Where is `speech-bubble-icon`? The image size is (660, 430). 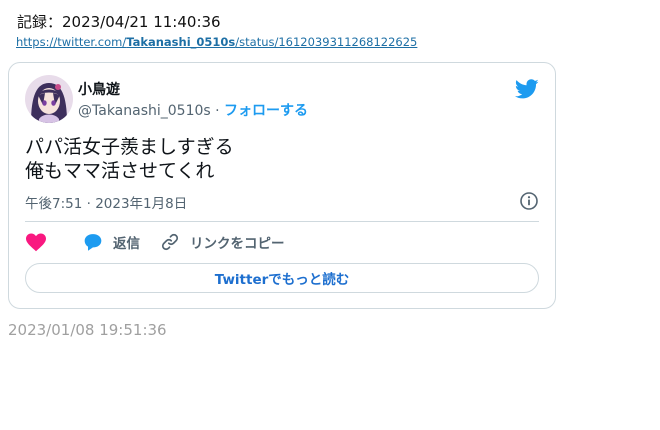
speech-bubble-icon is located at coordinates (93, 242).